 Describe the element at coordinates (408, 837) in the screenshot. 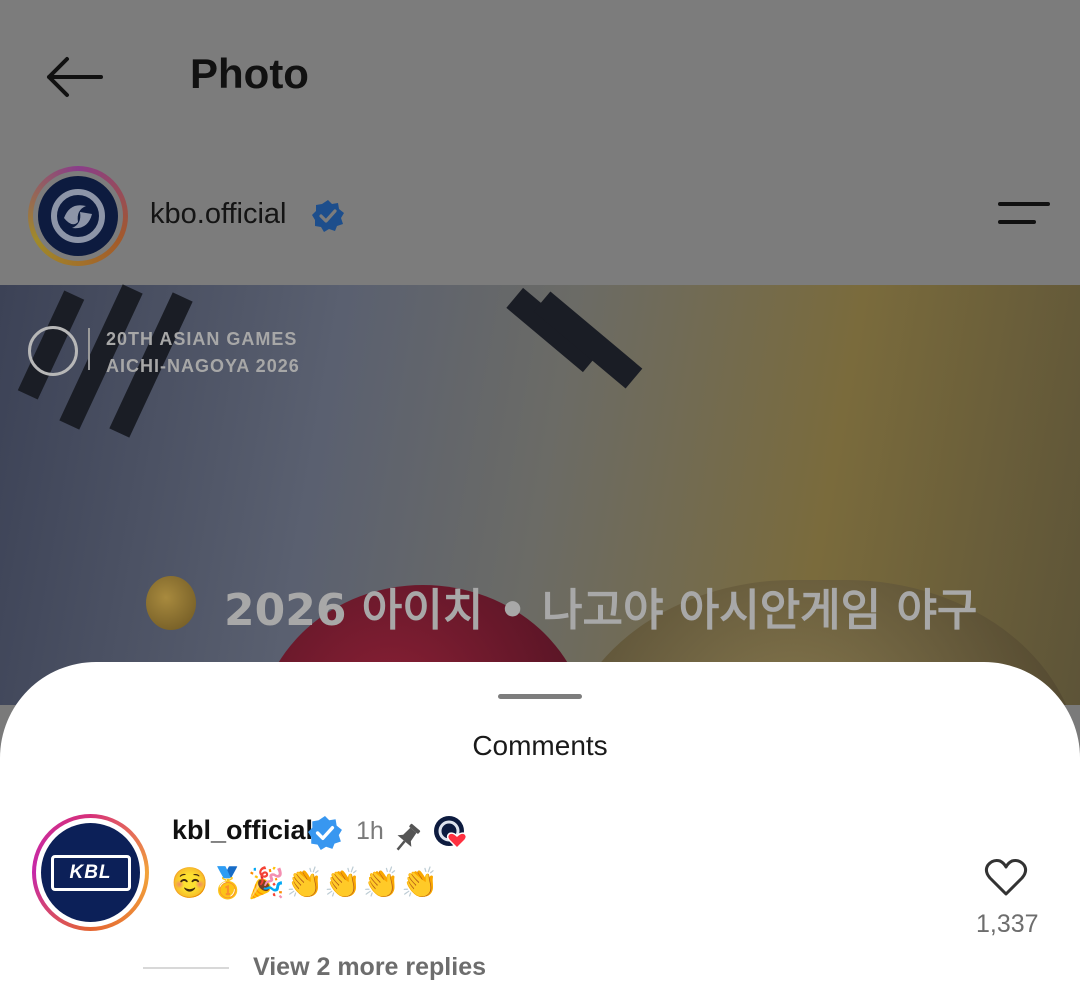

I see `pin-icon` at that location.